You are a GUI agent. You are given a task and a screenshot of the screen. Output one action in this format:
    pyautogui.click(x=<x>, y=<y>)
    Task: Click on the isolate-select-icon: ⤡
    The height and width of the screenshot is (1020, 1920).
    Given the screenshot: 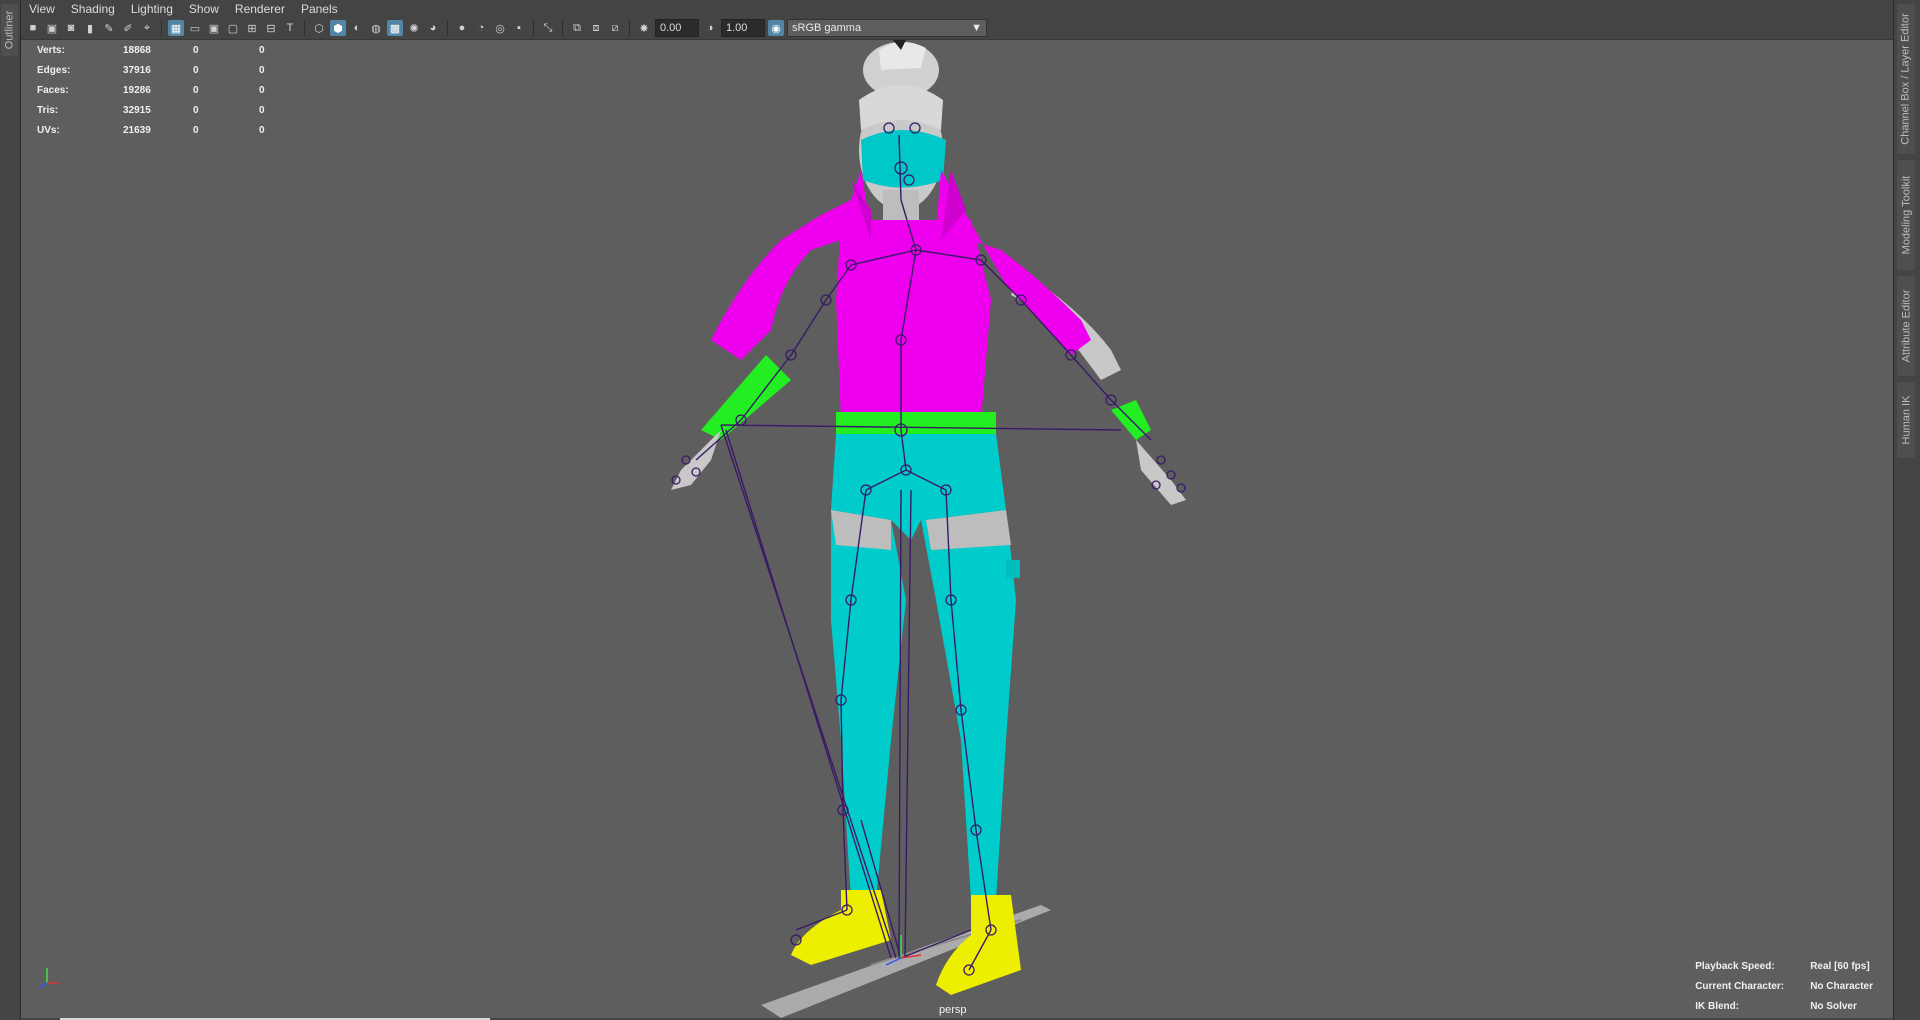 What is the action you would take?
    pyautogui.click(x=548, y=28)
    